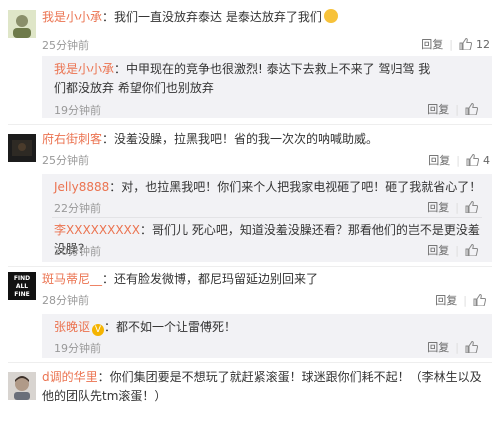 The height and width of the screenshot is (423, 500). What do you see at coordinates (462, 300) in the screenshot?
I see `comment-actions: 回复 |` at bounding box center [462, 300].